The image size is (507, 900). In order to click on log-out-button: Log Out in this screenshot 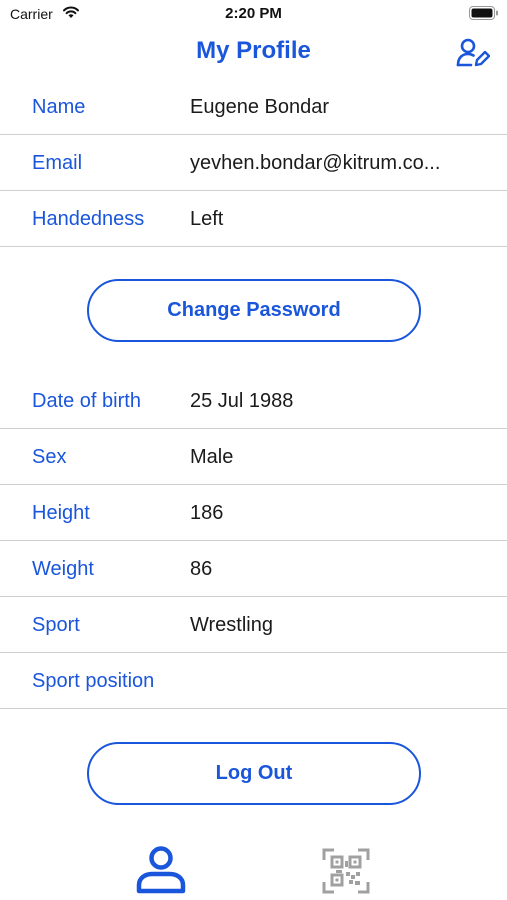, I will do `click(254, 773)`.